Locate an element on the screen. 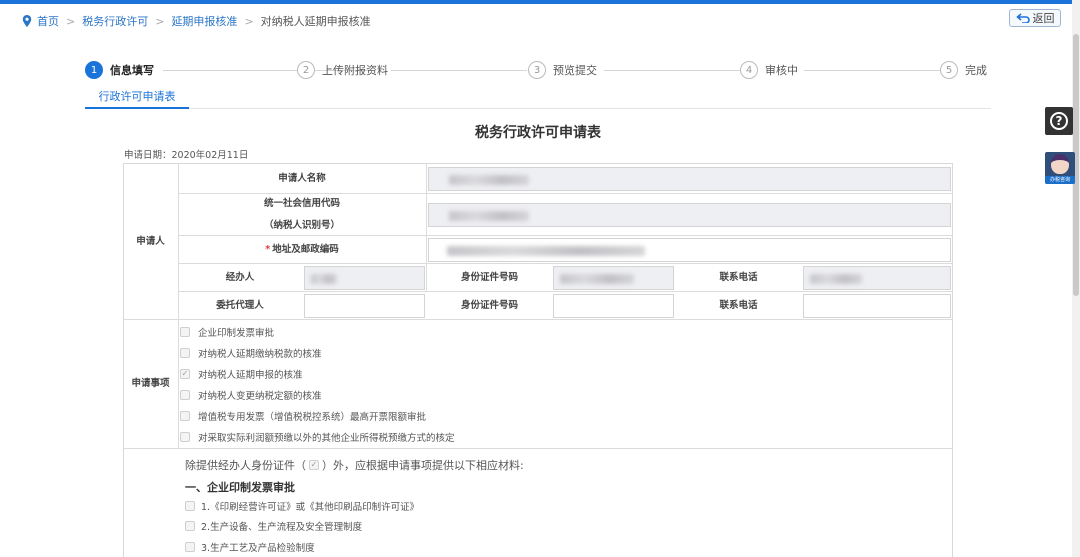  help-button: ? is located at coordinates (1059, 121).